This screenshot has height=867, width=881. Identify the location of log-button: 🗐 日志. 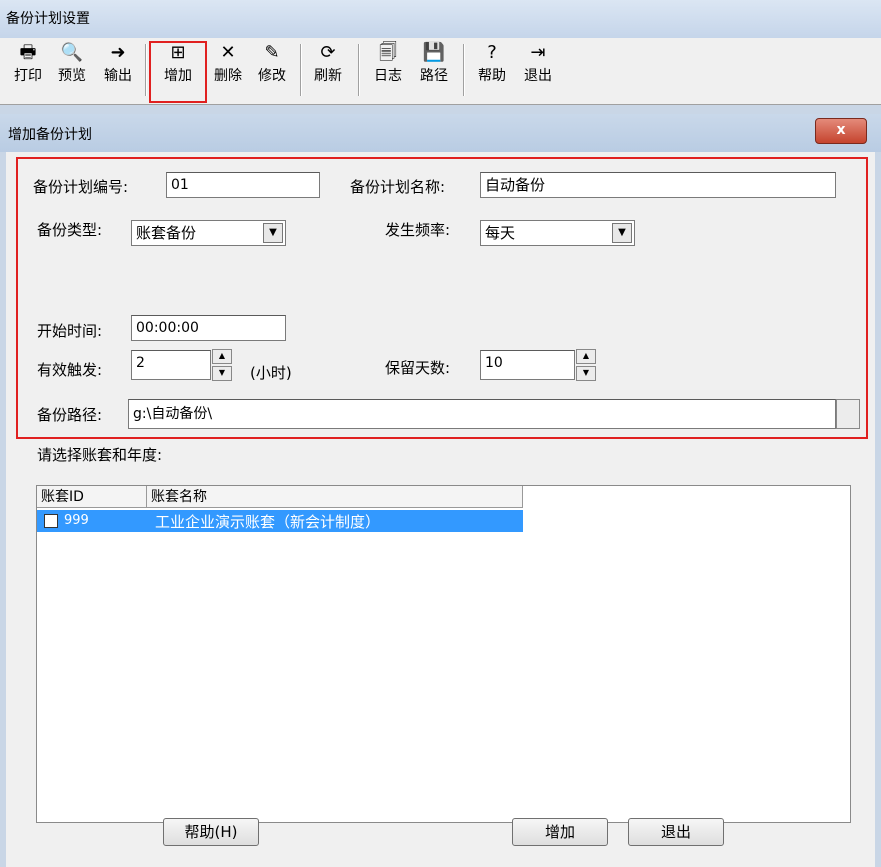
(388, 70).